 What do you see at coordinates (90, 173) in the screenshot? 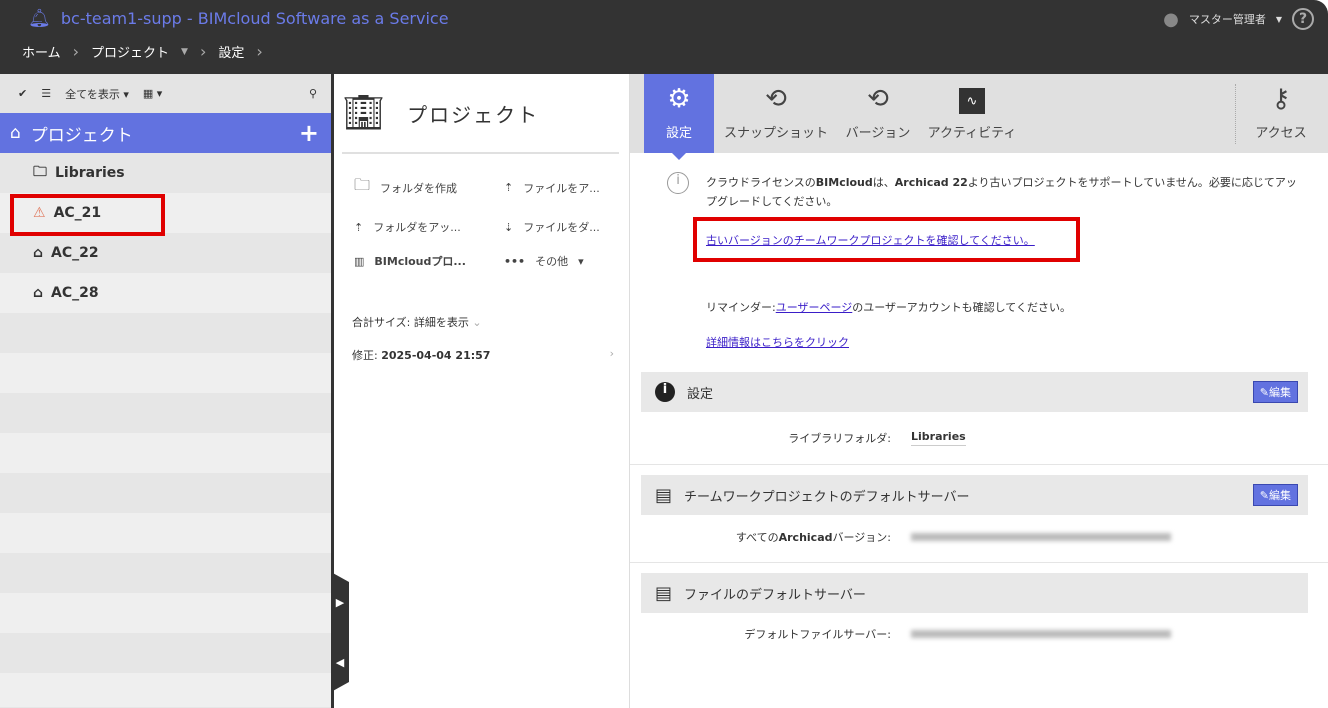
I see `item-label: Libraries` at bounding box center [90, 173].